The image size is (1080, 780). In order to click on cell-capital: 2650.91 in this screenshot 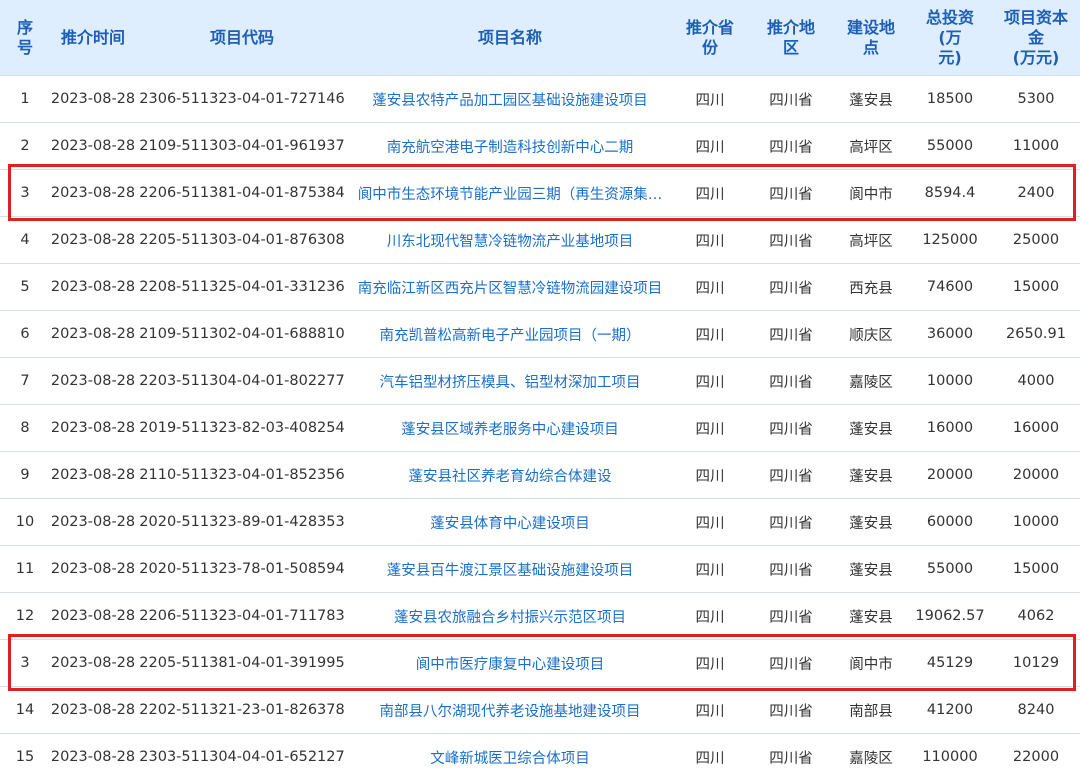, I will do `click(1036, 334)`.